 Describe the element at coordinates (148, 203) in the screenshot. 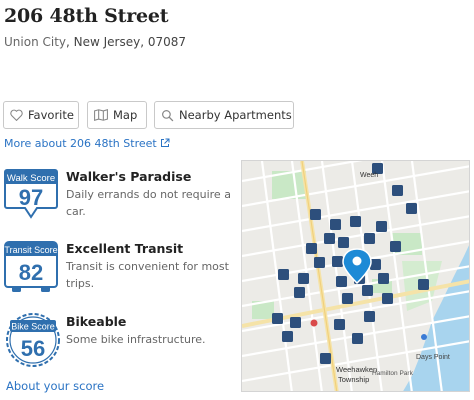

I see `walk-score-desc: Daily errands do not require a car.` at that location.